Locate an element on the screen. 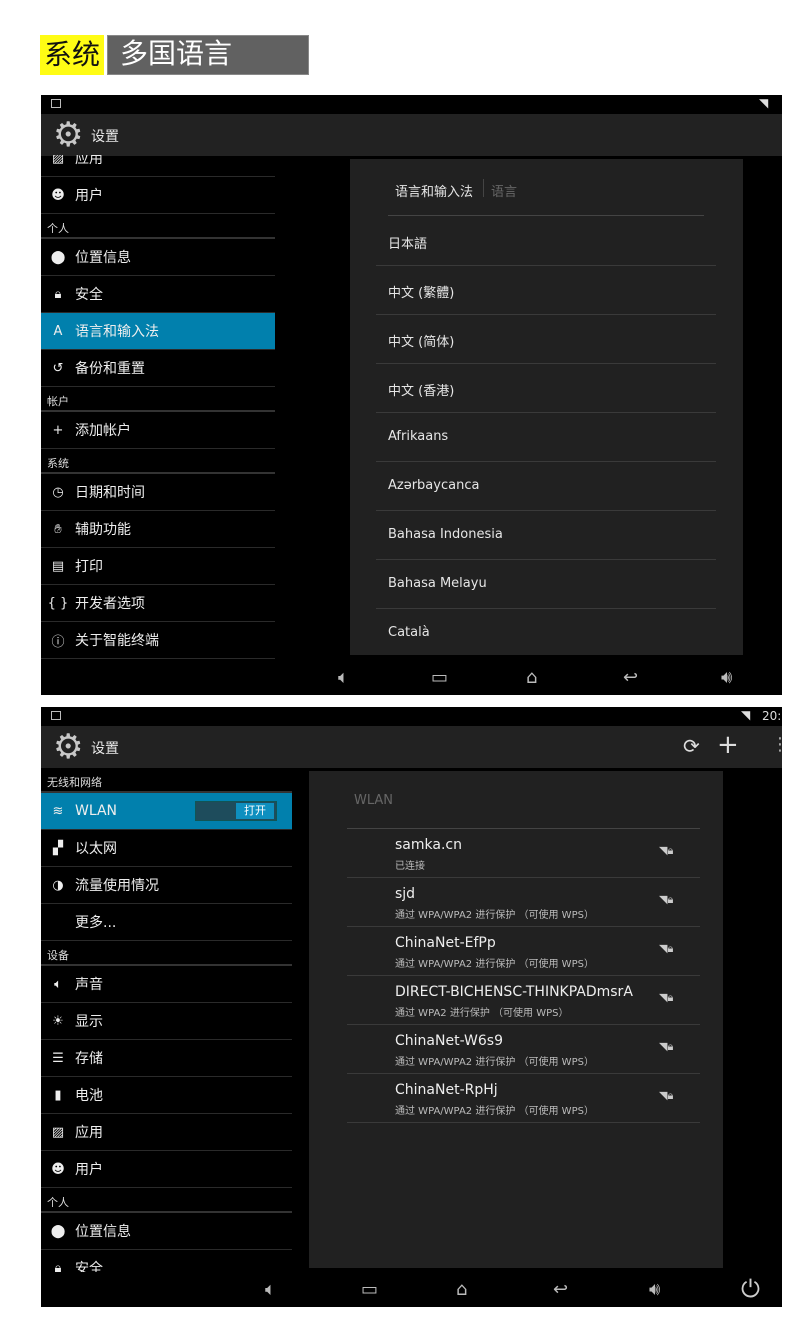 The height and width of the screenshot is (1329, 795). sidebar-item-label: 显示 is located at coordinates (89, 1022).